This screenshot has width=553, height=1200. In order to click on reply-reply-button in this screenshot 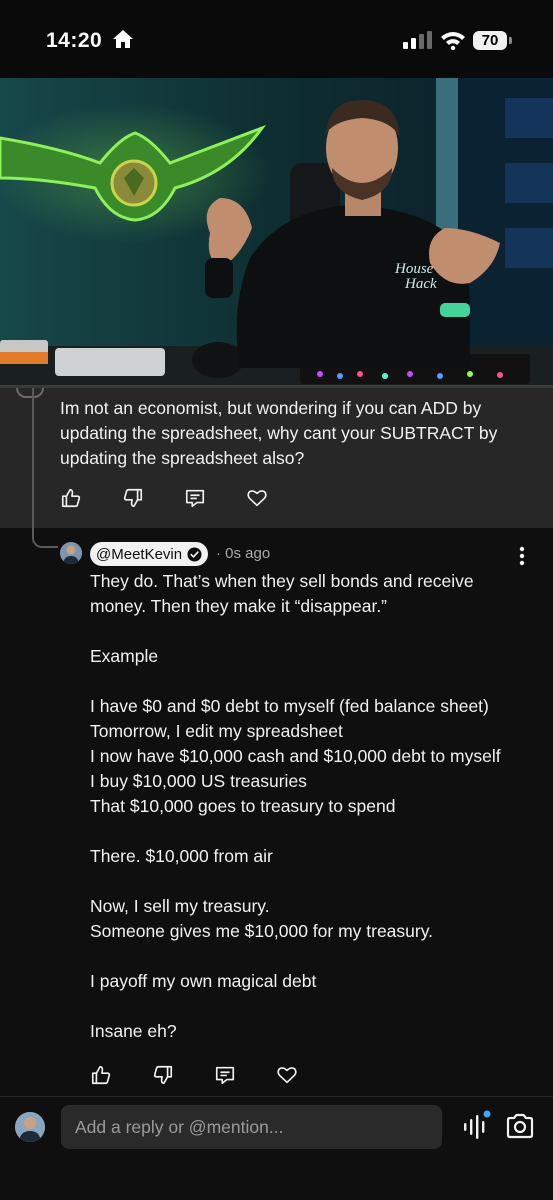, I will do `click(245, 1075)`.